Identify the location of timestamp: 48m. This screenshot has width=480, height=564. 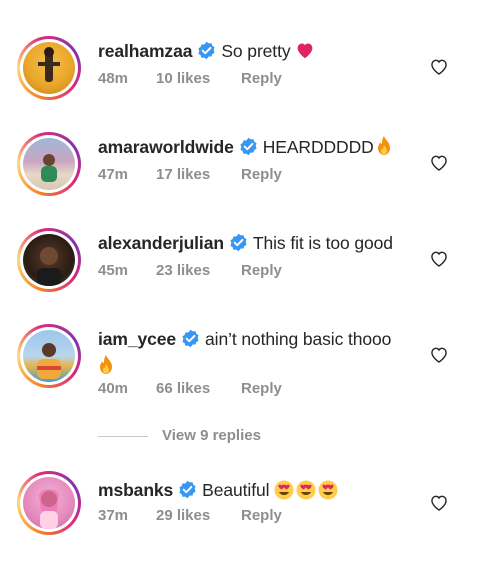
(113, 78).